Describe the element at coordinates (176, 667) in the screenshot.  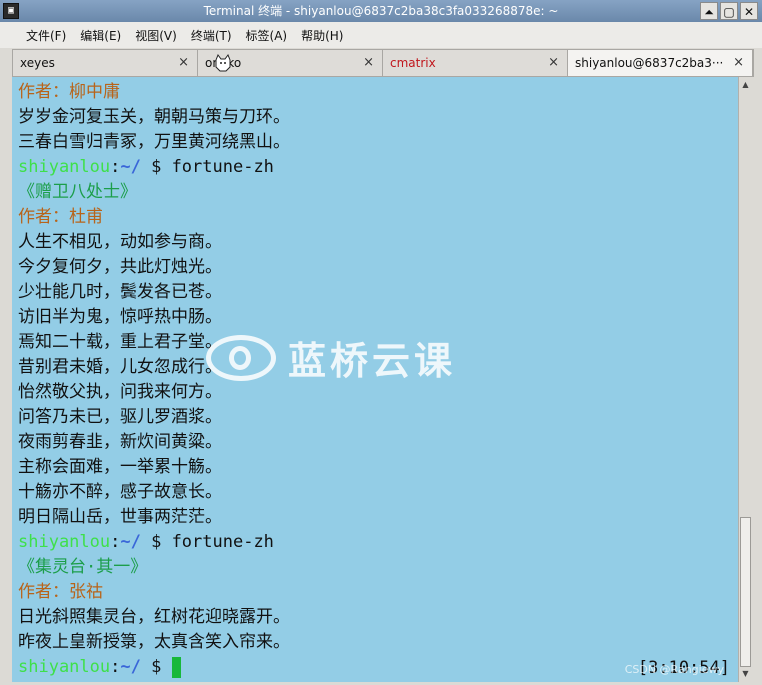
I see `text-cursor` at that location.